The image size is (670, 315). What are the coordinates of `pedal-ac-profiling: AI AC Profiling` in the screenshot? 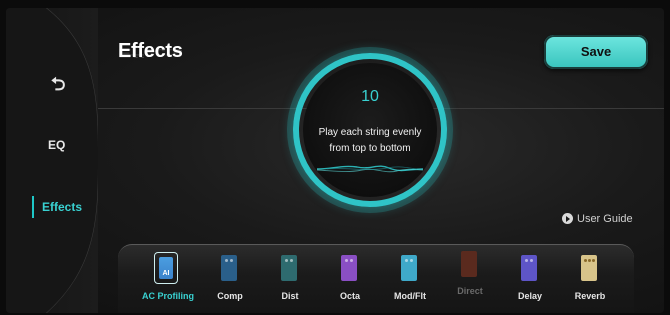 It's located at (168, 281).